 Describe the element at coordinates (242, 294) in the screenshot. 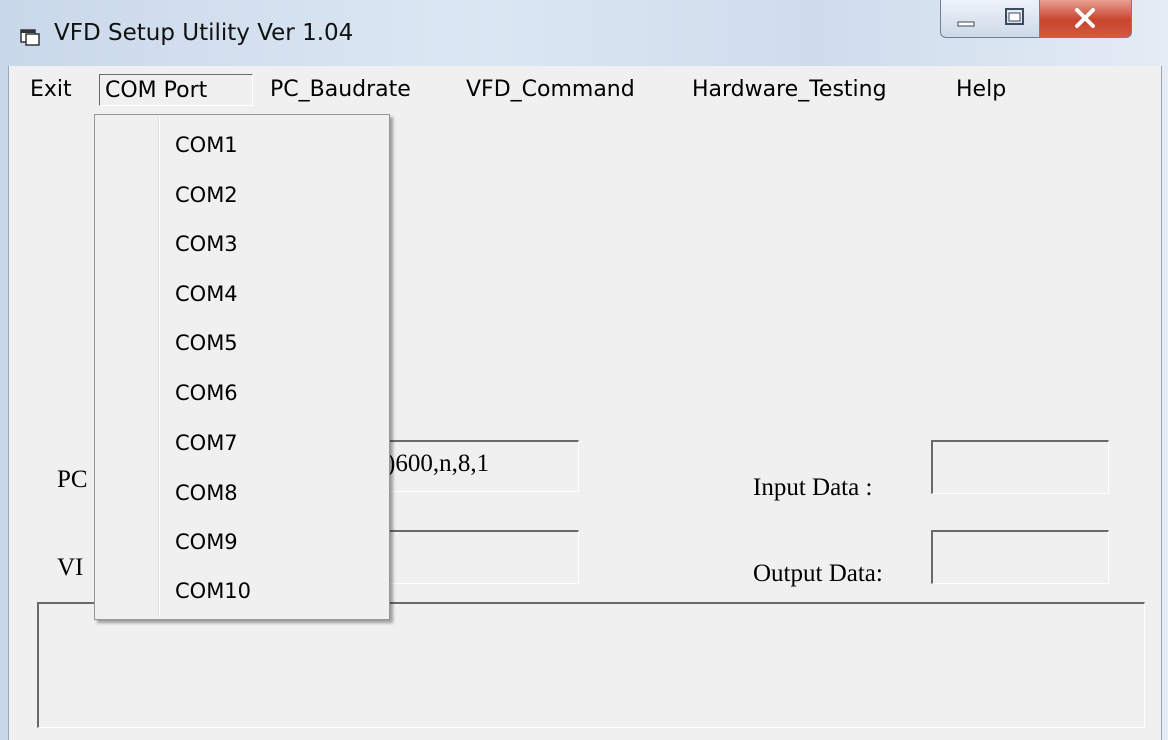

I see `com-item-com4: COM4` at that location.